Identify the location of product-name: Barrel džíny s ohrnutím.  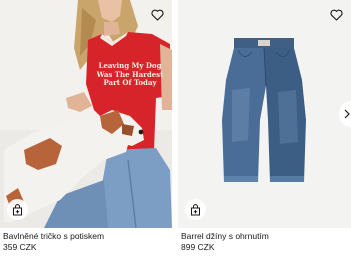
(225, 236).